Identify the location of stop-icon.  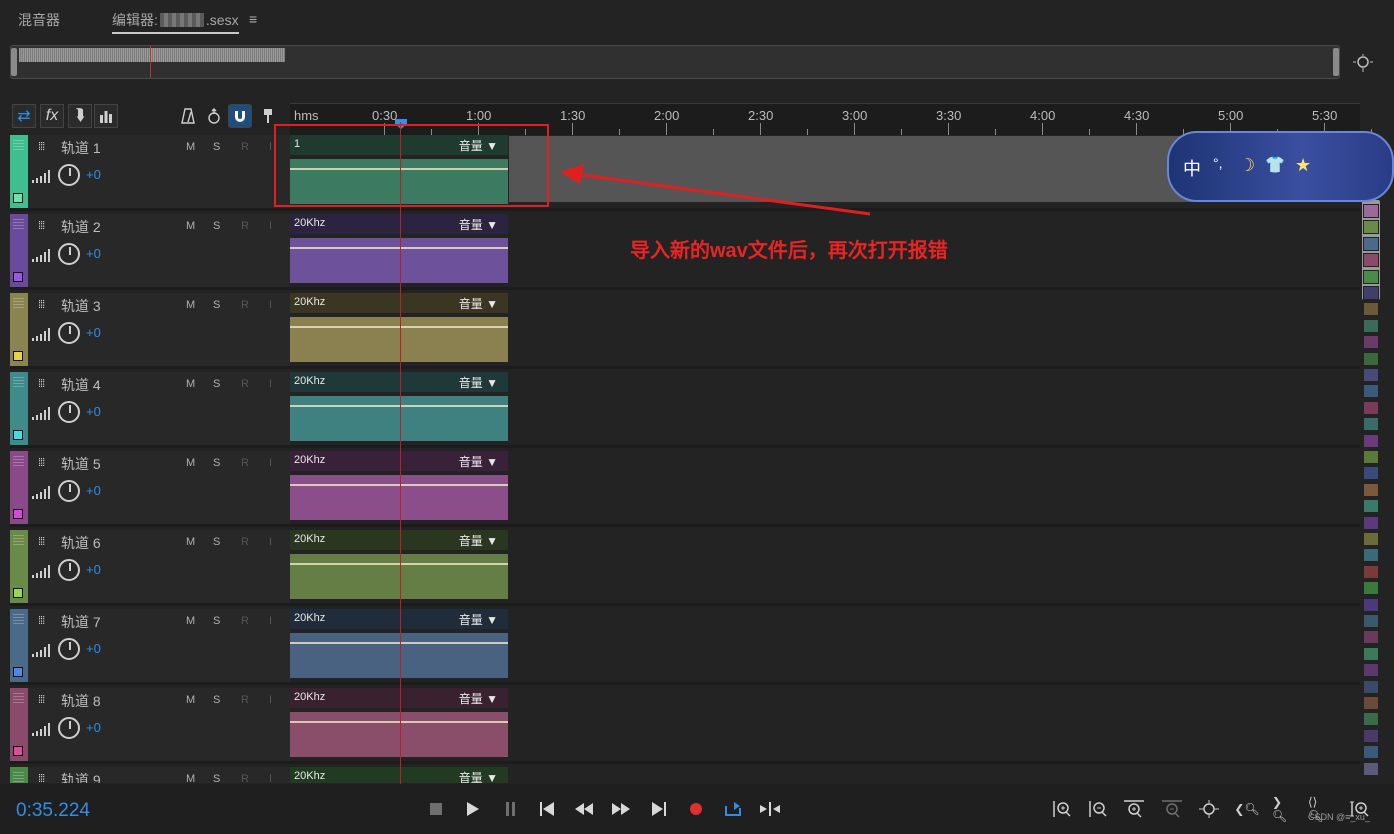
(436, 809).